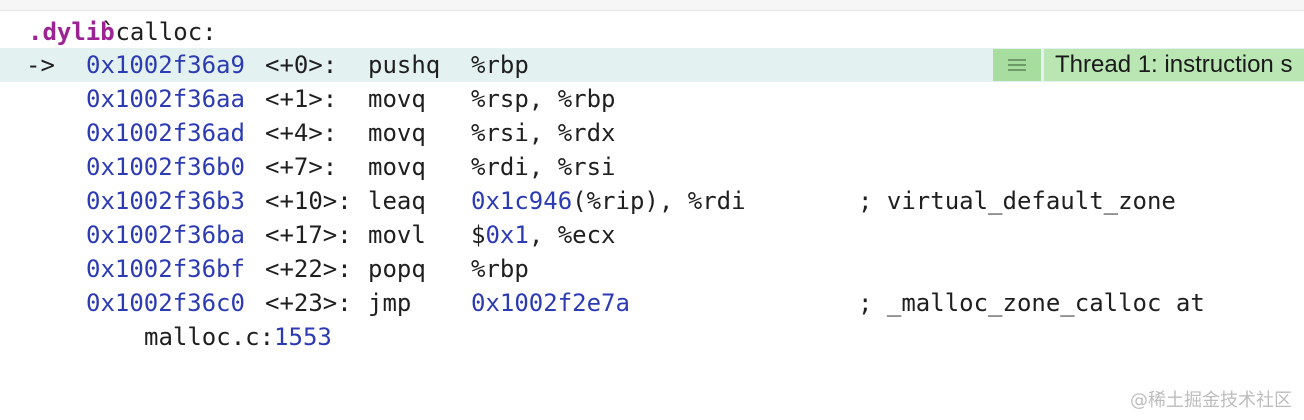 The width and height of the screenshot is (1304, 420). I want to click on instruction-address: 0x1002f36aa, so click(165, 99).